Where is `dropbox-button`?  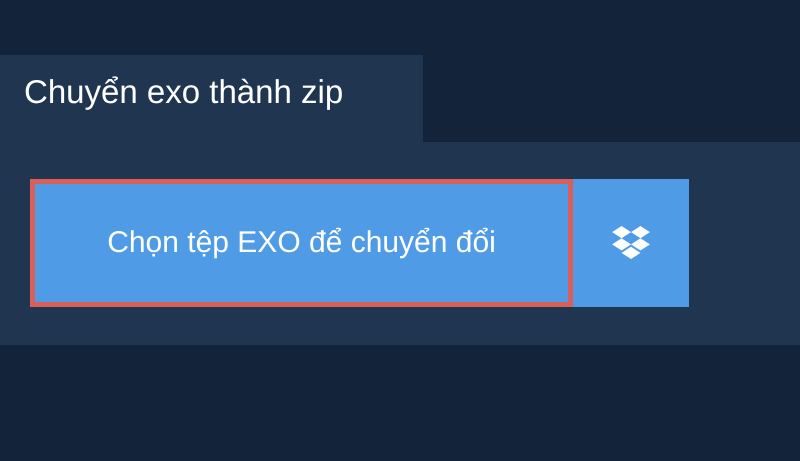
dropbox-button is located at coordinates (631, 243).